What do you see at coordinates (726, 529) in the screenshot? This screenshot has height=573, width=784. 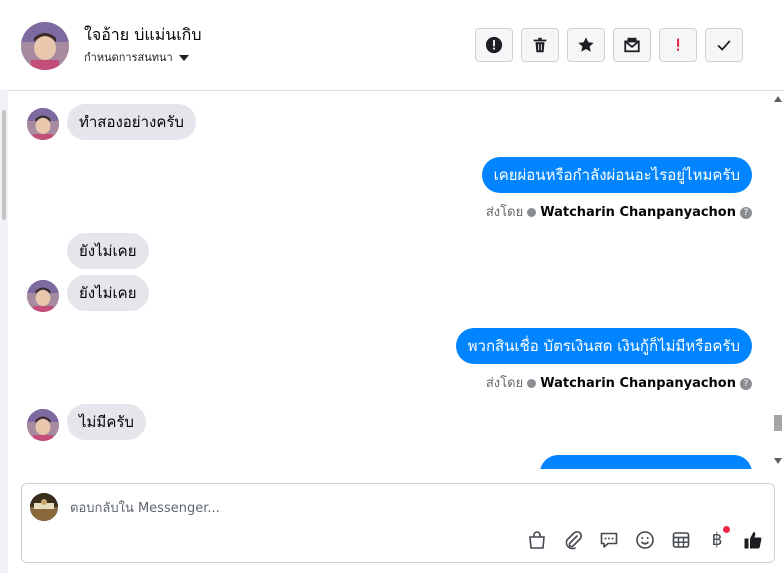 I see `notification-dot` at bounding box center [726, 529].